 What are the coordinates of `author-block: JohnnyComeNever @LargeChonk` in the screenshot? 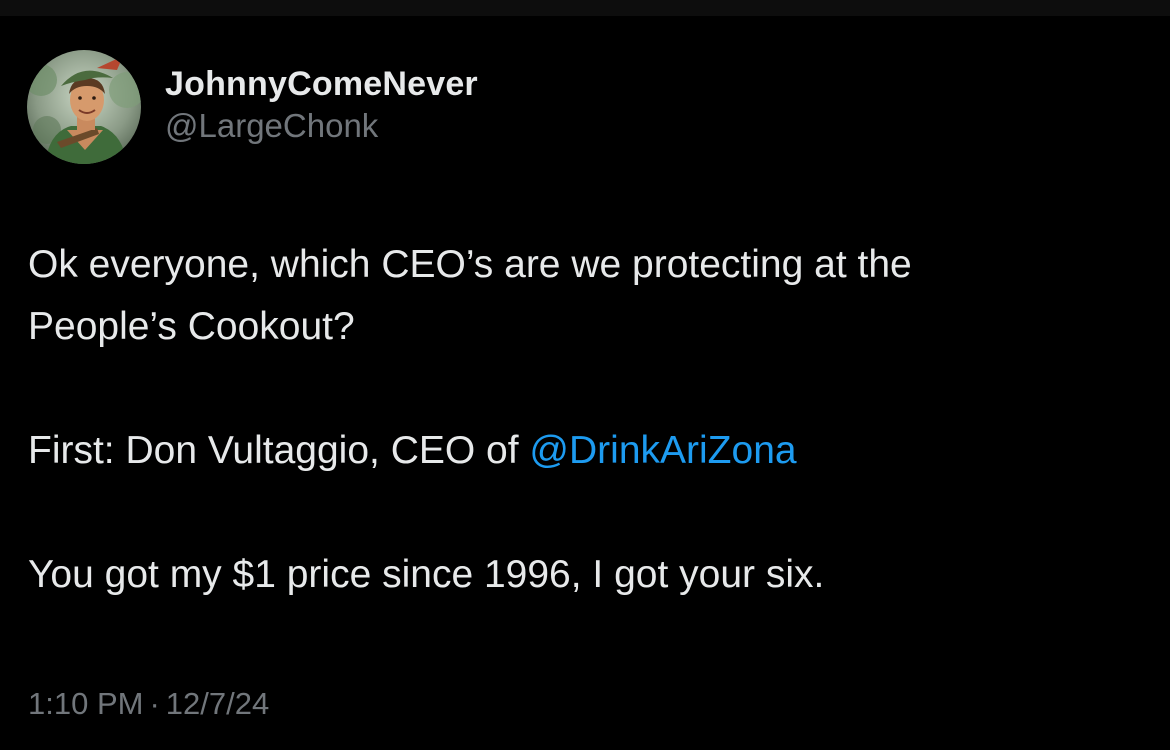 It's located at (321, 105).